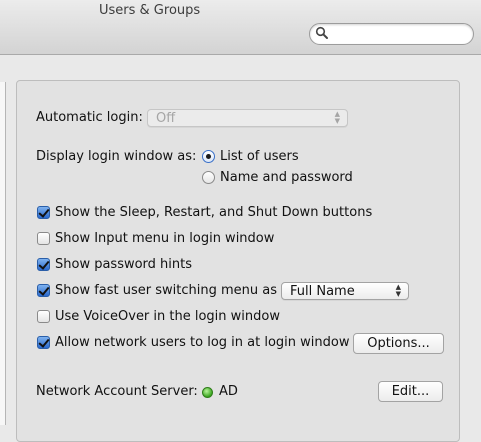  I want to click on search-icon, so click(322, 35).